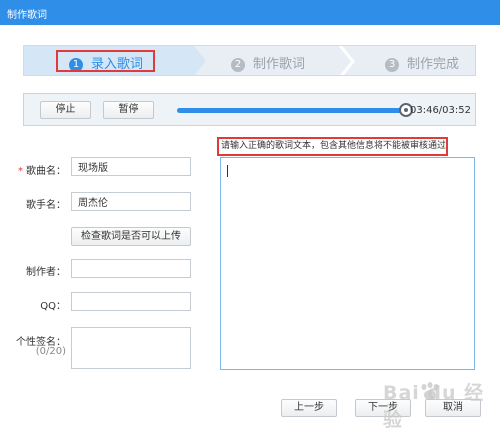 The image size is (500, 430). What do you see at coordinates (430, 391) in the screenshot?
I see `paw-logo-icon` at bounding box center [430, 391].